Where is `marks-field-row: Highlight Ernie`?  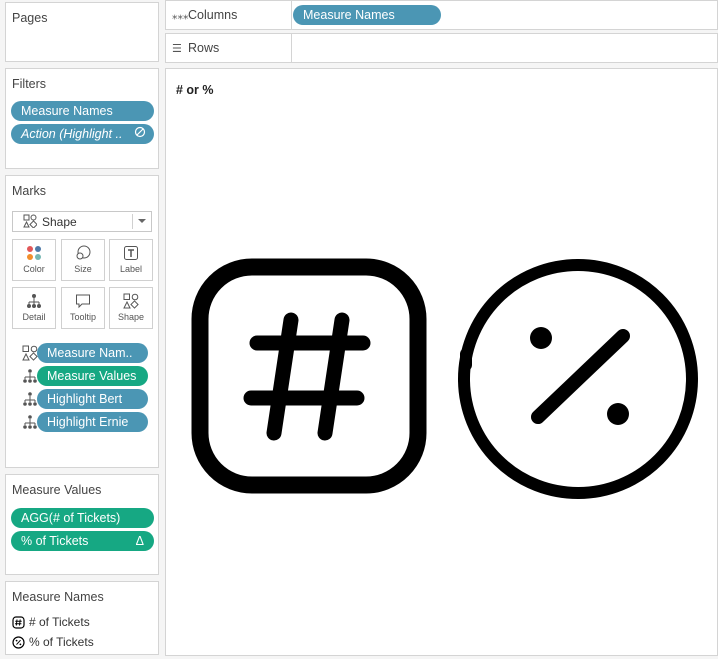 marks-field-row: Highlight Ernie is located at coordinates (88, 422).